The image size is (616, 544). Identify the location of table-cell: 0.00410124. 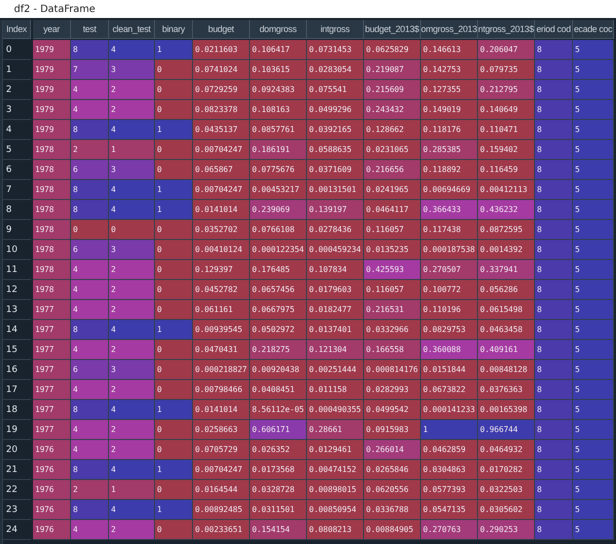
(221, 250).